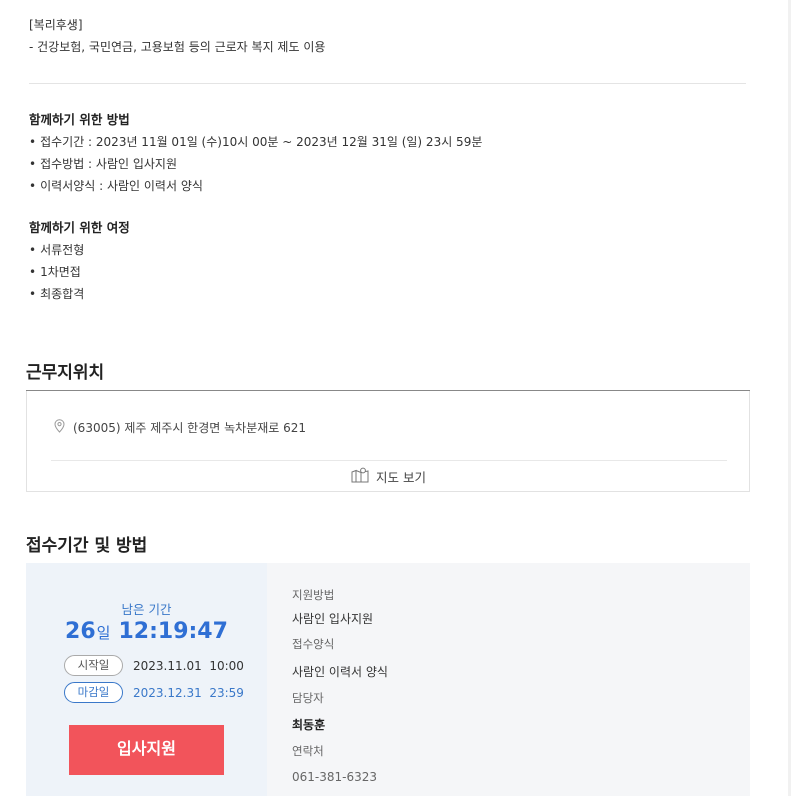  What do you see at coordinates (255, 186) in the screenshot?
I see `list-item: 이력서양식 : 사람인 이력서 양식` at bounding box center [255, 186].